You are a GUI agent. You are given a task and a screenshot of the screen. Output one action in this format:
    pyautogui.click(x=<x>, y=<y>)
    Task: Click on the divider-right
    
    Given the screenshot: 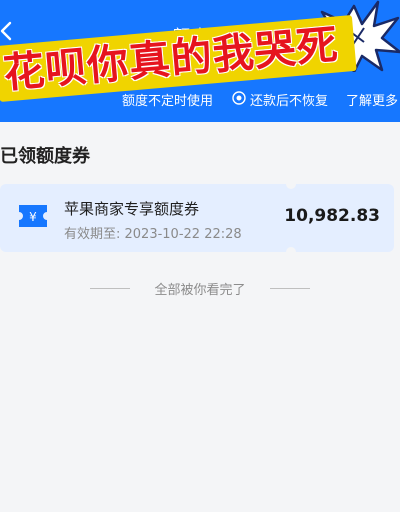 What is the action you would take?
    pyautogui.click(x=290, y=288)
    